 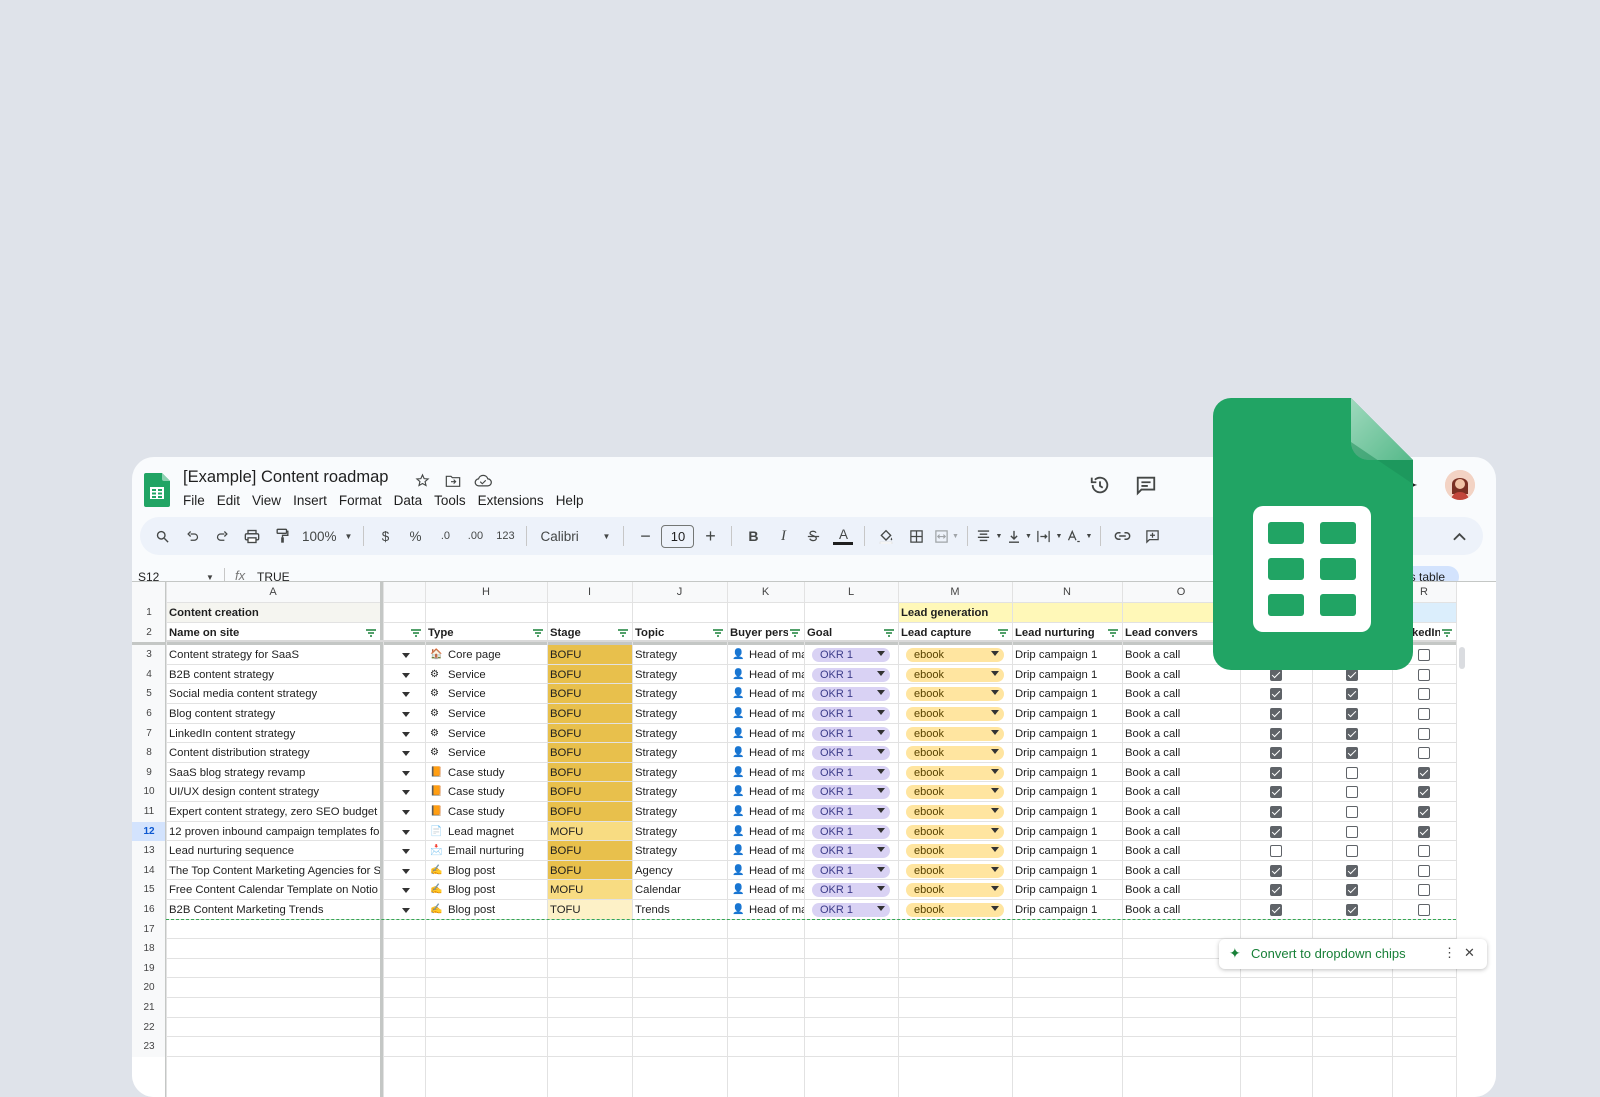 I want to click on table-cell-name: LinkedIn content strategy, so click(x=273, y=734).